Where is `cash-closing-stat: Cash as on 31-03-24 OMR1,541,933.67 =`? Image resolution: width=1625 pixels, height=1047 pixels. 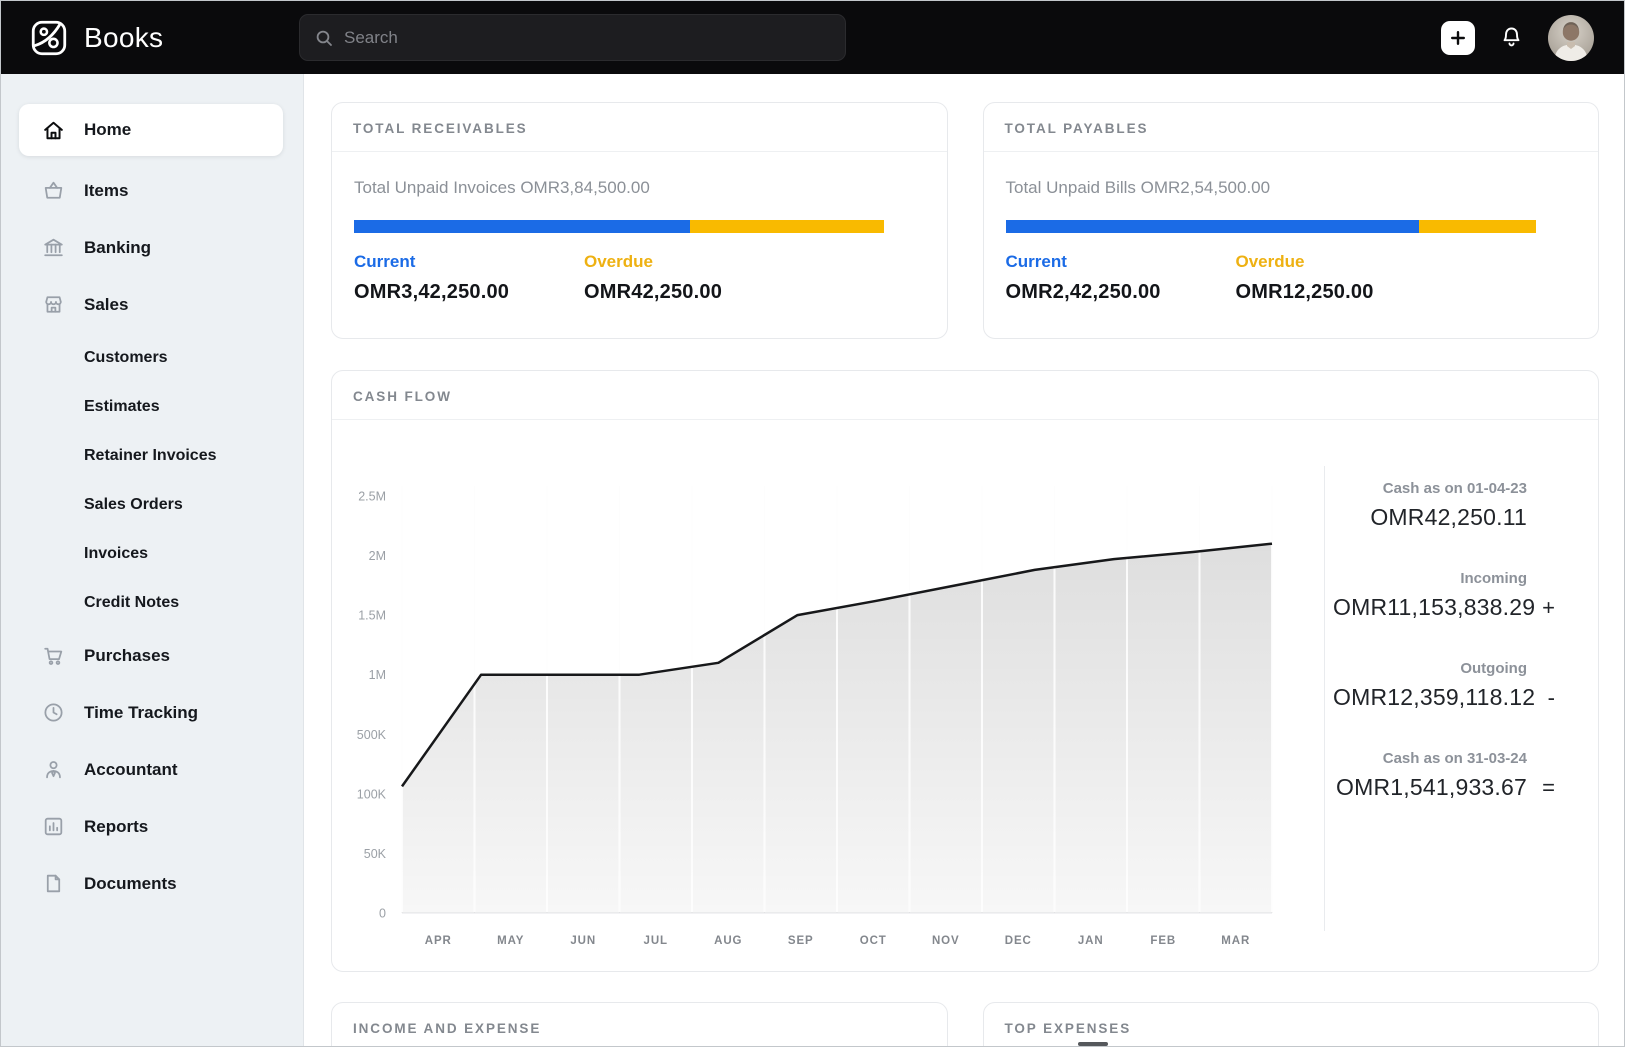
cash-closing-stat: Cash as on 31-03-24 OMR1,541,933.67 = is located at coordinates (1445, 775).